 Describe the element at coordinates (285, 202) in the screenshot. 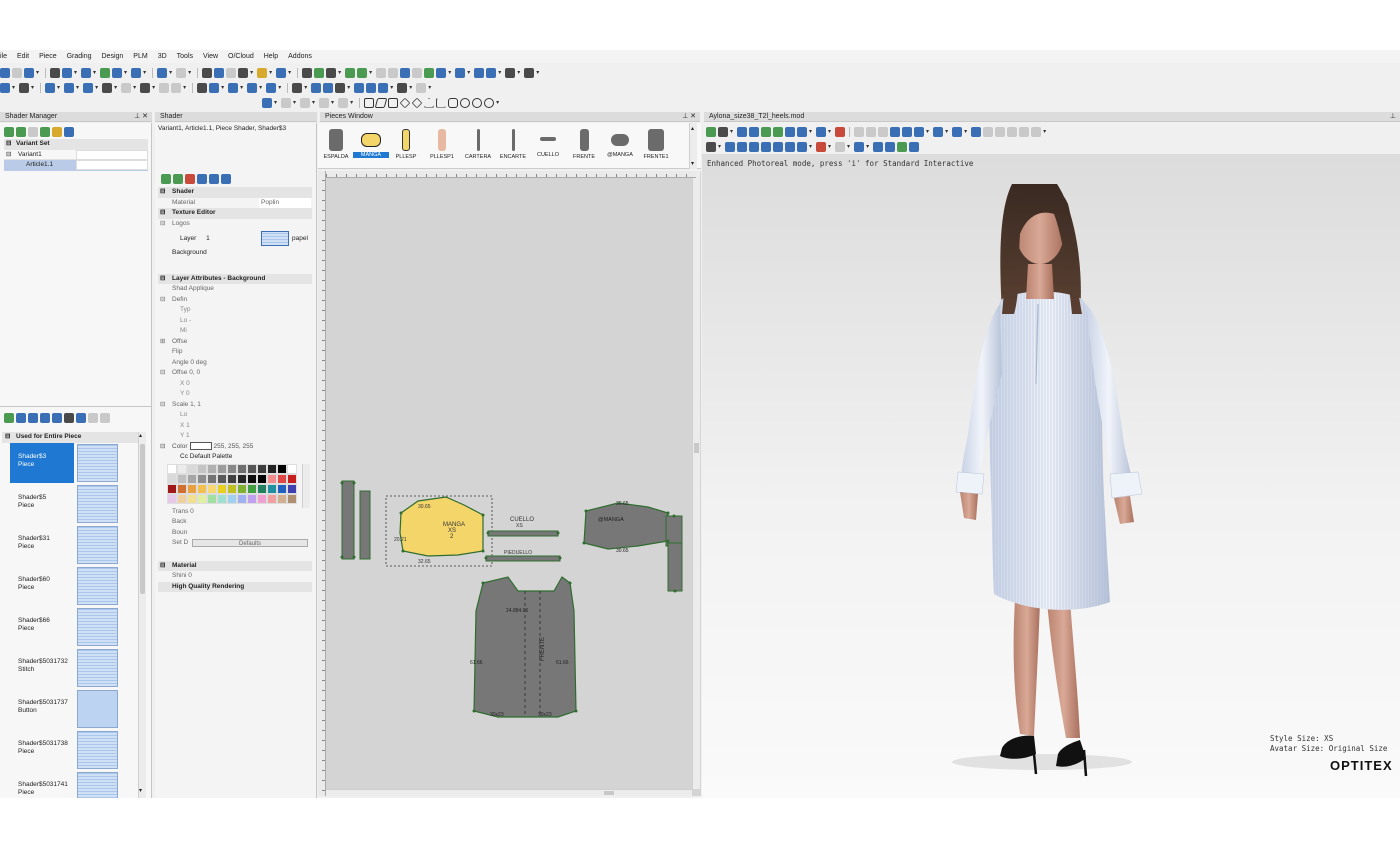

I see `material-value: Poplin` at that location.